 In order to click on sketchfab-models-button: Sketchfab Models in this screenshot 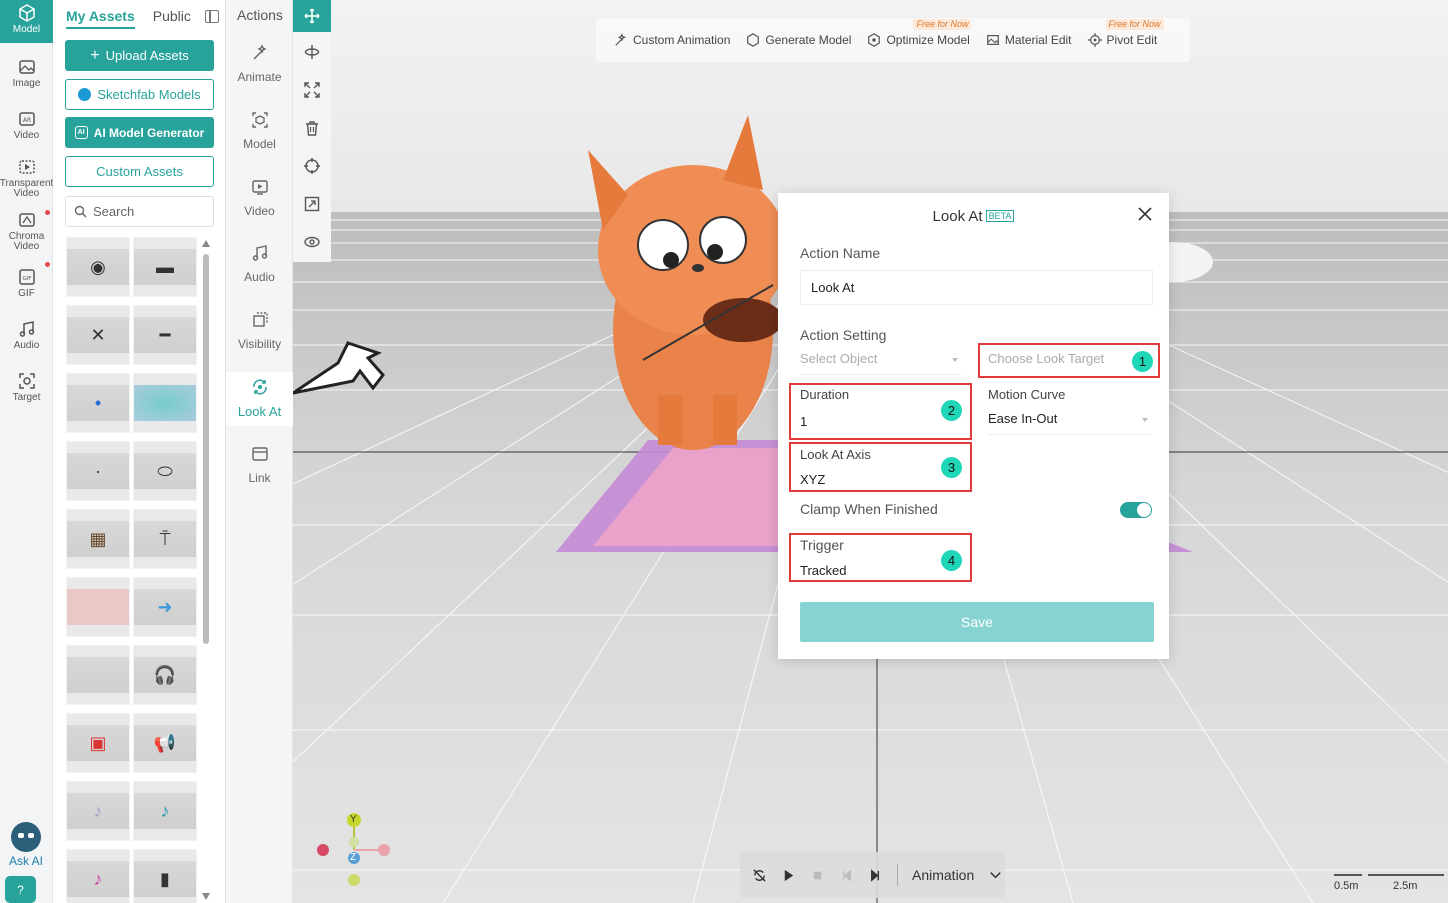, I will do `click(139, 94)`.